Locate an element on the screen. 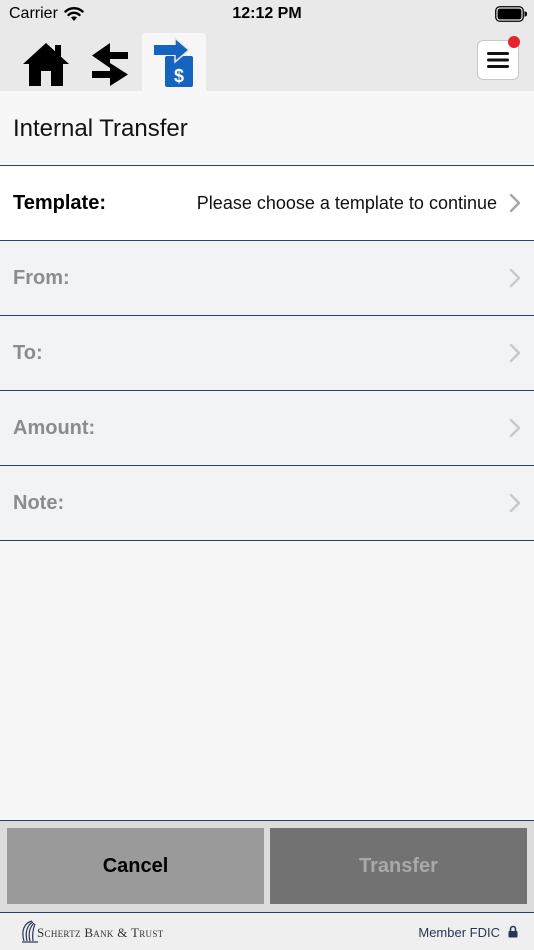 The height and width of the screenshot is (950, 534). amount-label: Amount: is located at coordinates (54, 428).